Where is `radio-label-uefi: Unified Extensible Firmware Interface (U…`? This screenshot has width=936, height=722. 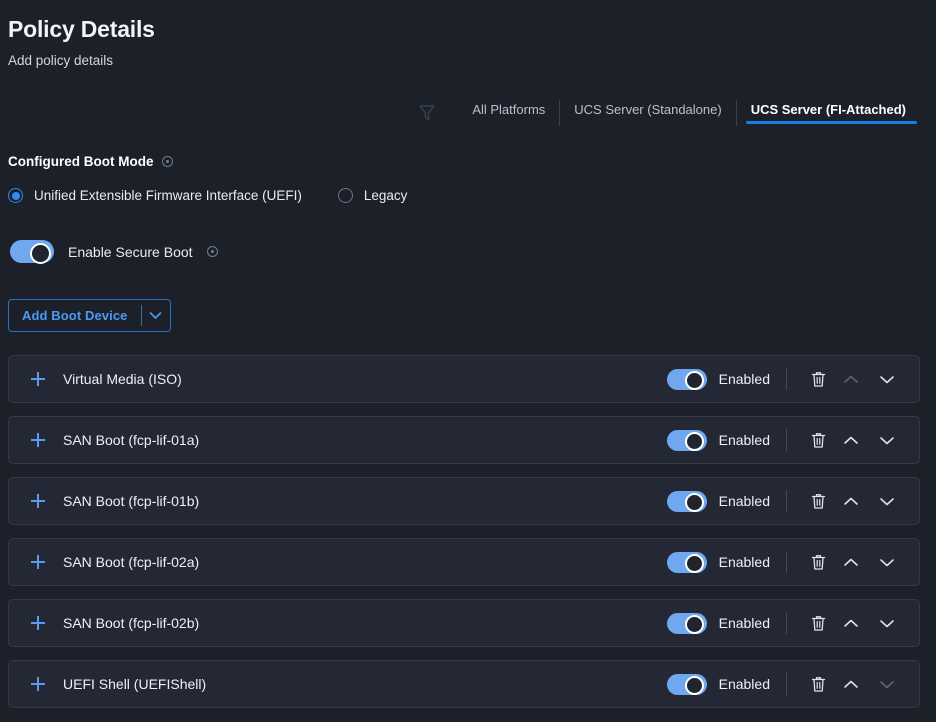 radio-label-uefi: Unified Extensible Firmware Interface (U… is located at coordinates (168, 195).